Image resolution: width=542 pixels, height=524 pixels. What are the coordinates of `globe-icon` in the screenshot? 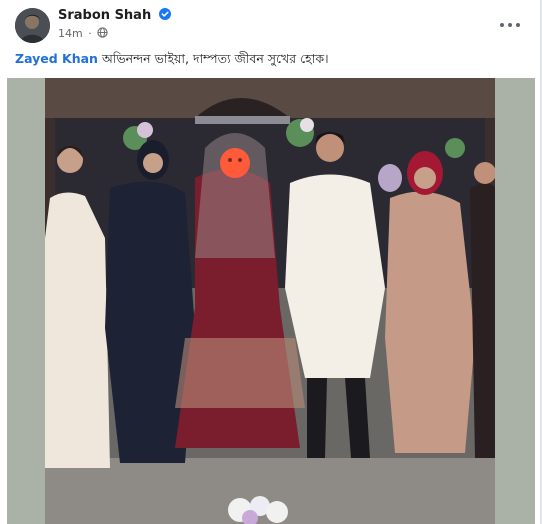 It's located at (102, 32).